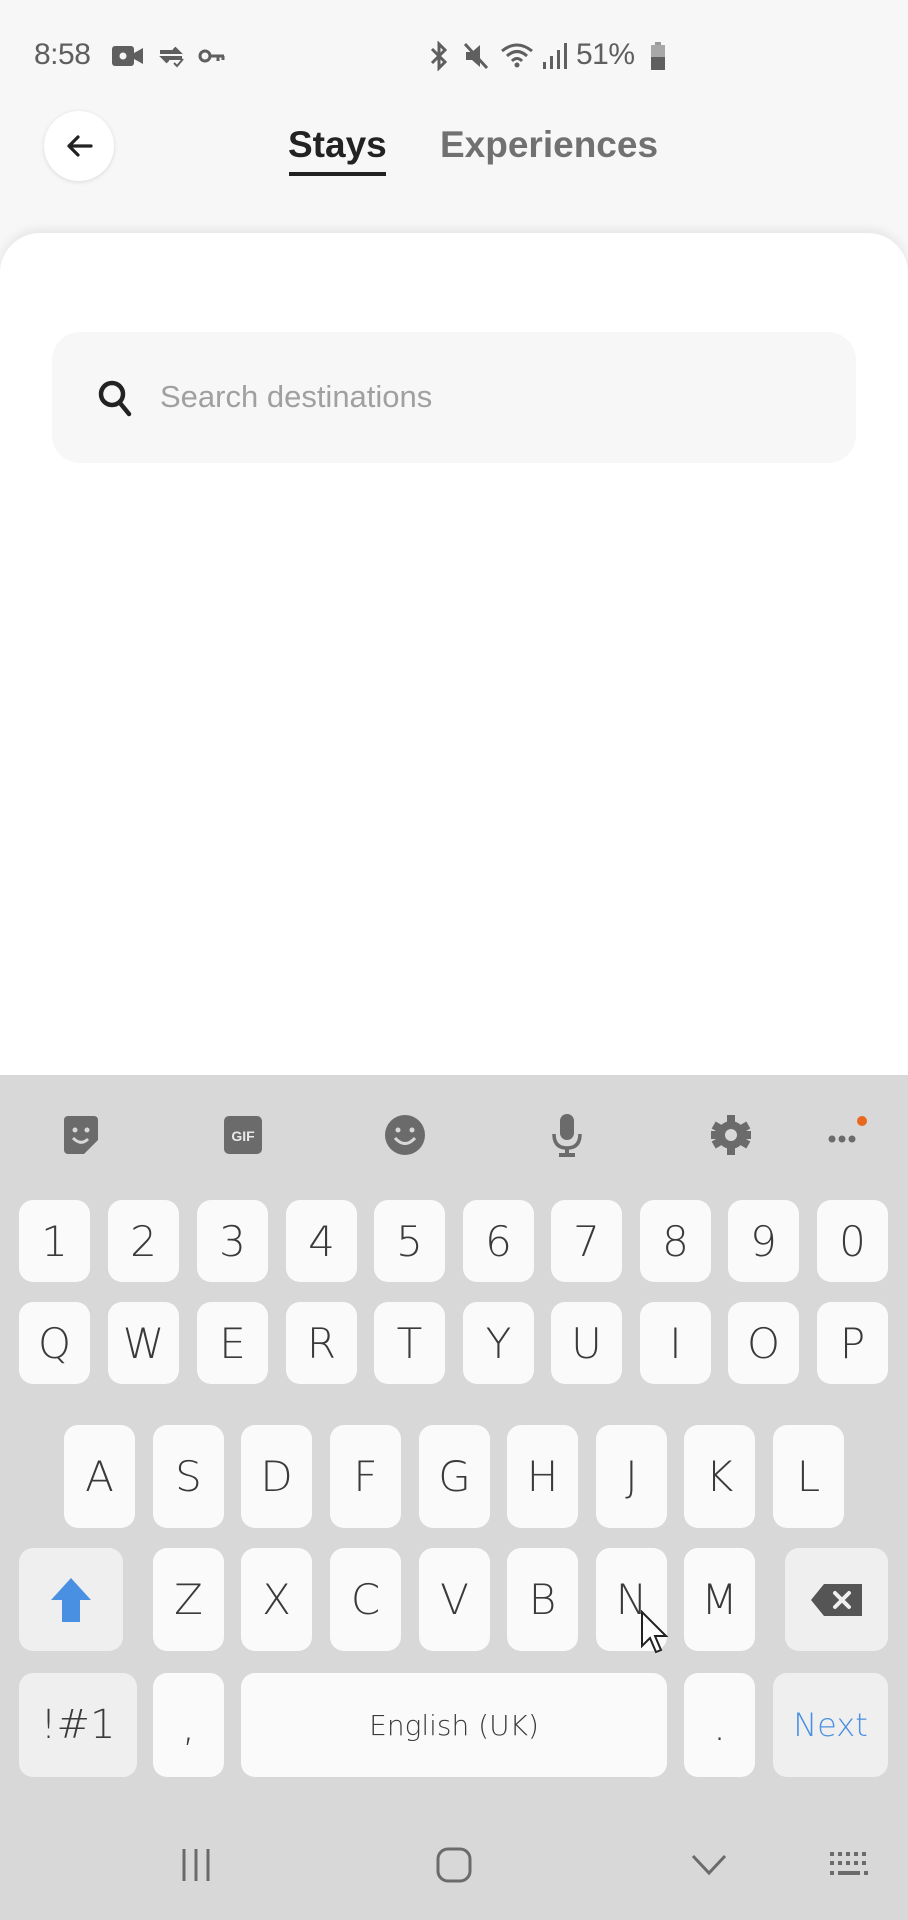 The width and height of the screenshot is (908, 1920). I want to click on key-j: J, so click(631, 1476).